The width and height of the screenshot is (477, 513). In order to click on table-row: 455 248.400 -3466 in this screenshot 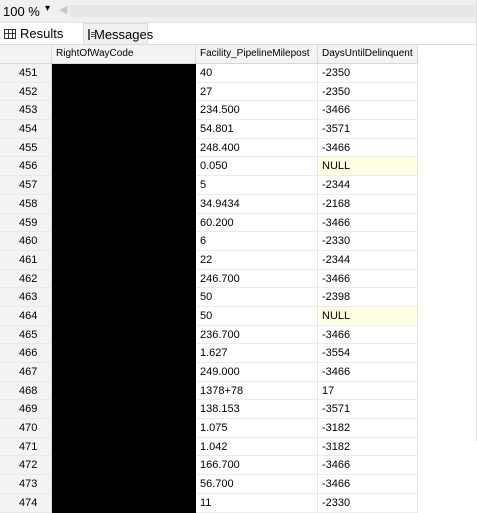, I will do `click(209, 148)`.